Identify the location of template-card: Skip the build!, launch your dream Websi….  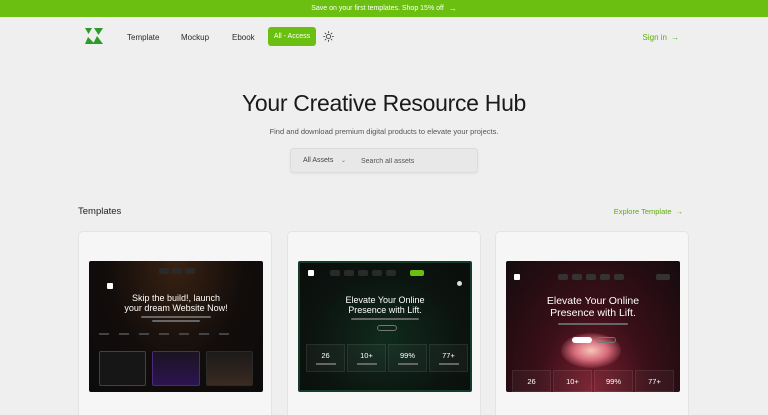
(175, 323).